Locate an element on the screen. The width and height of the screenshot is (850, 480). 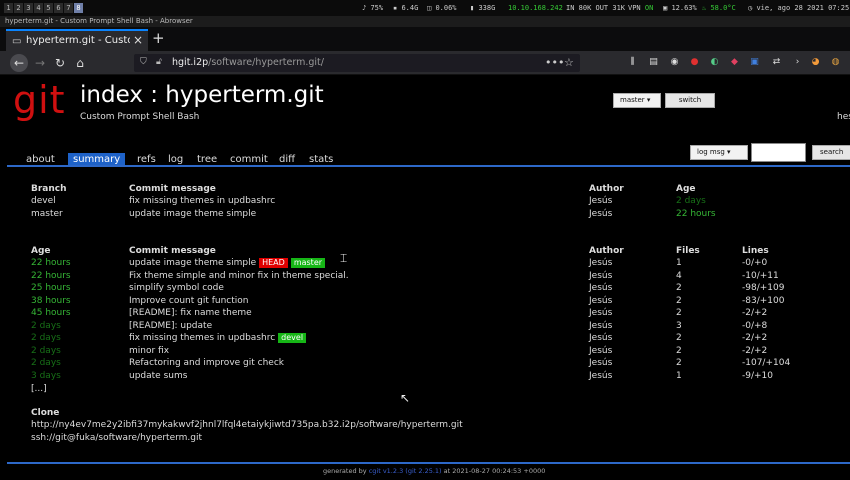
new-tab-icon: + is located at coordinates (158, 38).